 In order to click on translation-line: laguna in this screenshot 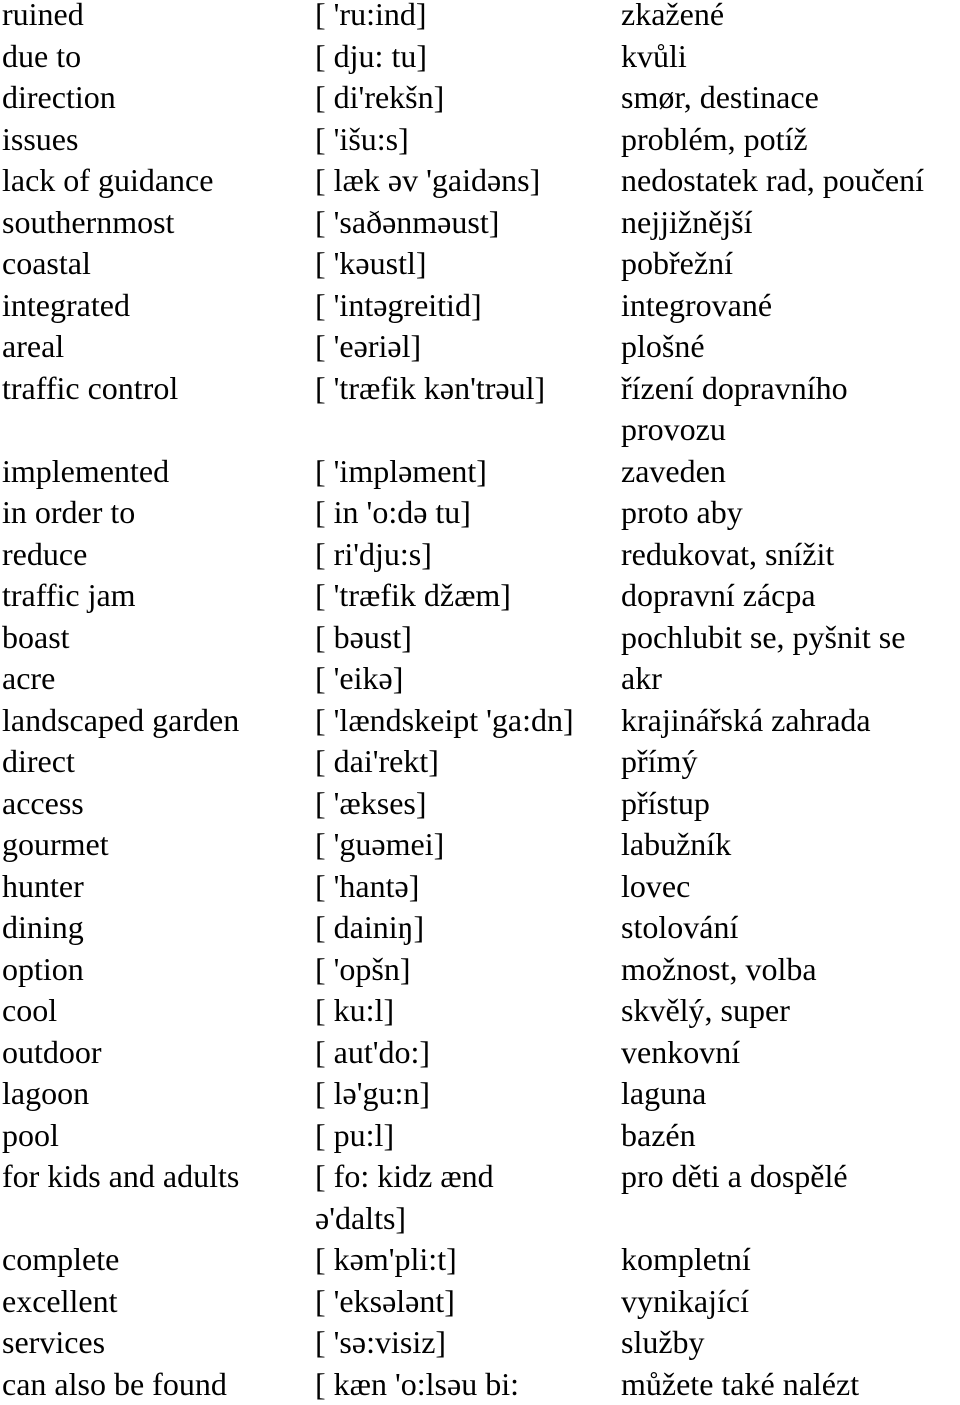, I will do `click(663, 1094)`.